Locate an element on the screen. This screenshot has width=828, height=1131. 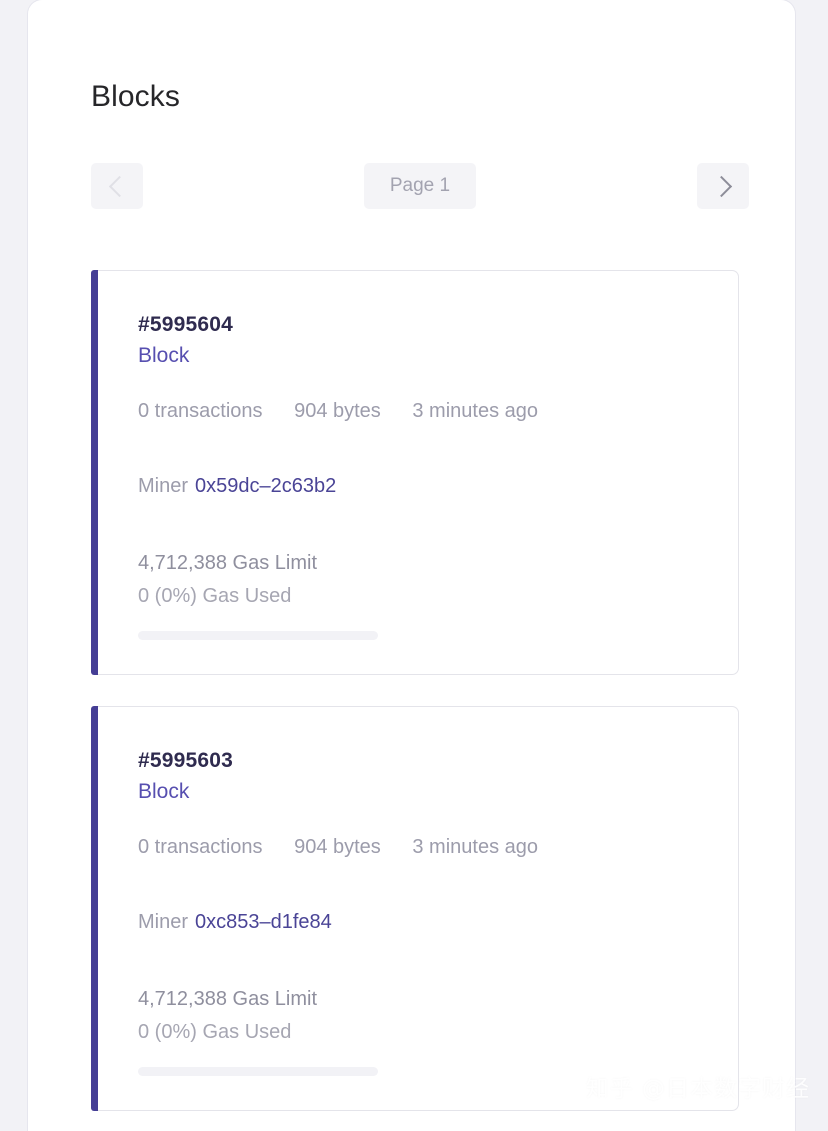
page-indicator-button: Page 1 is located at coordinates (420, 186).